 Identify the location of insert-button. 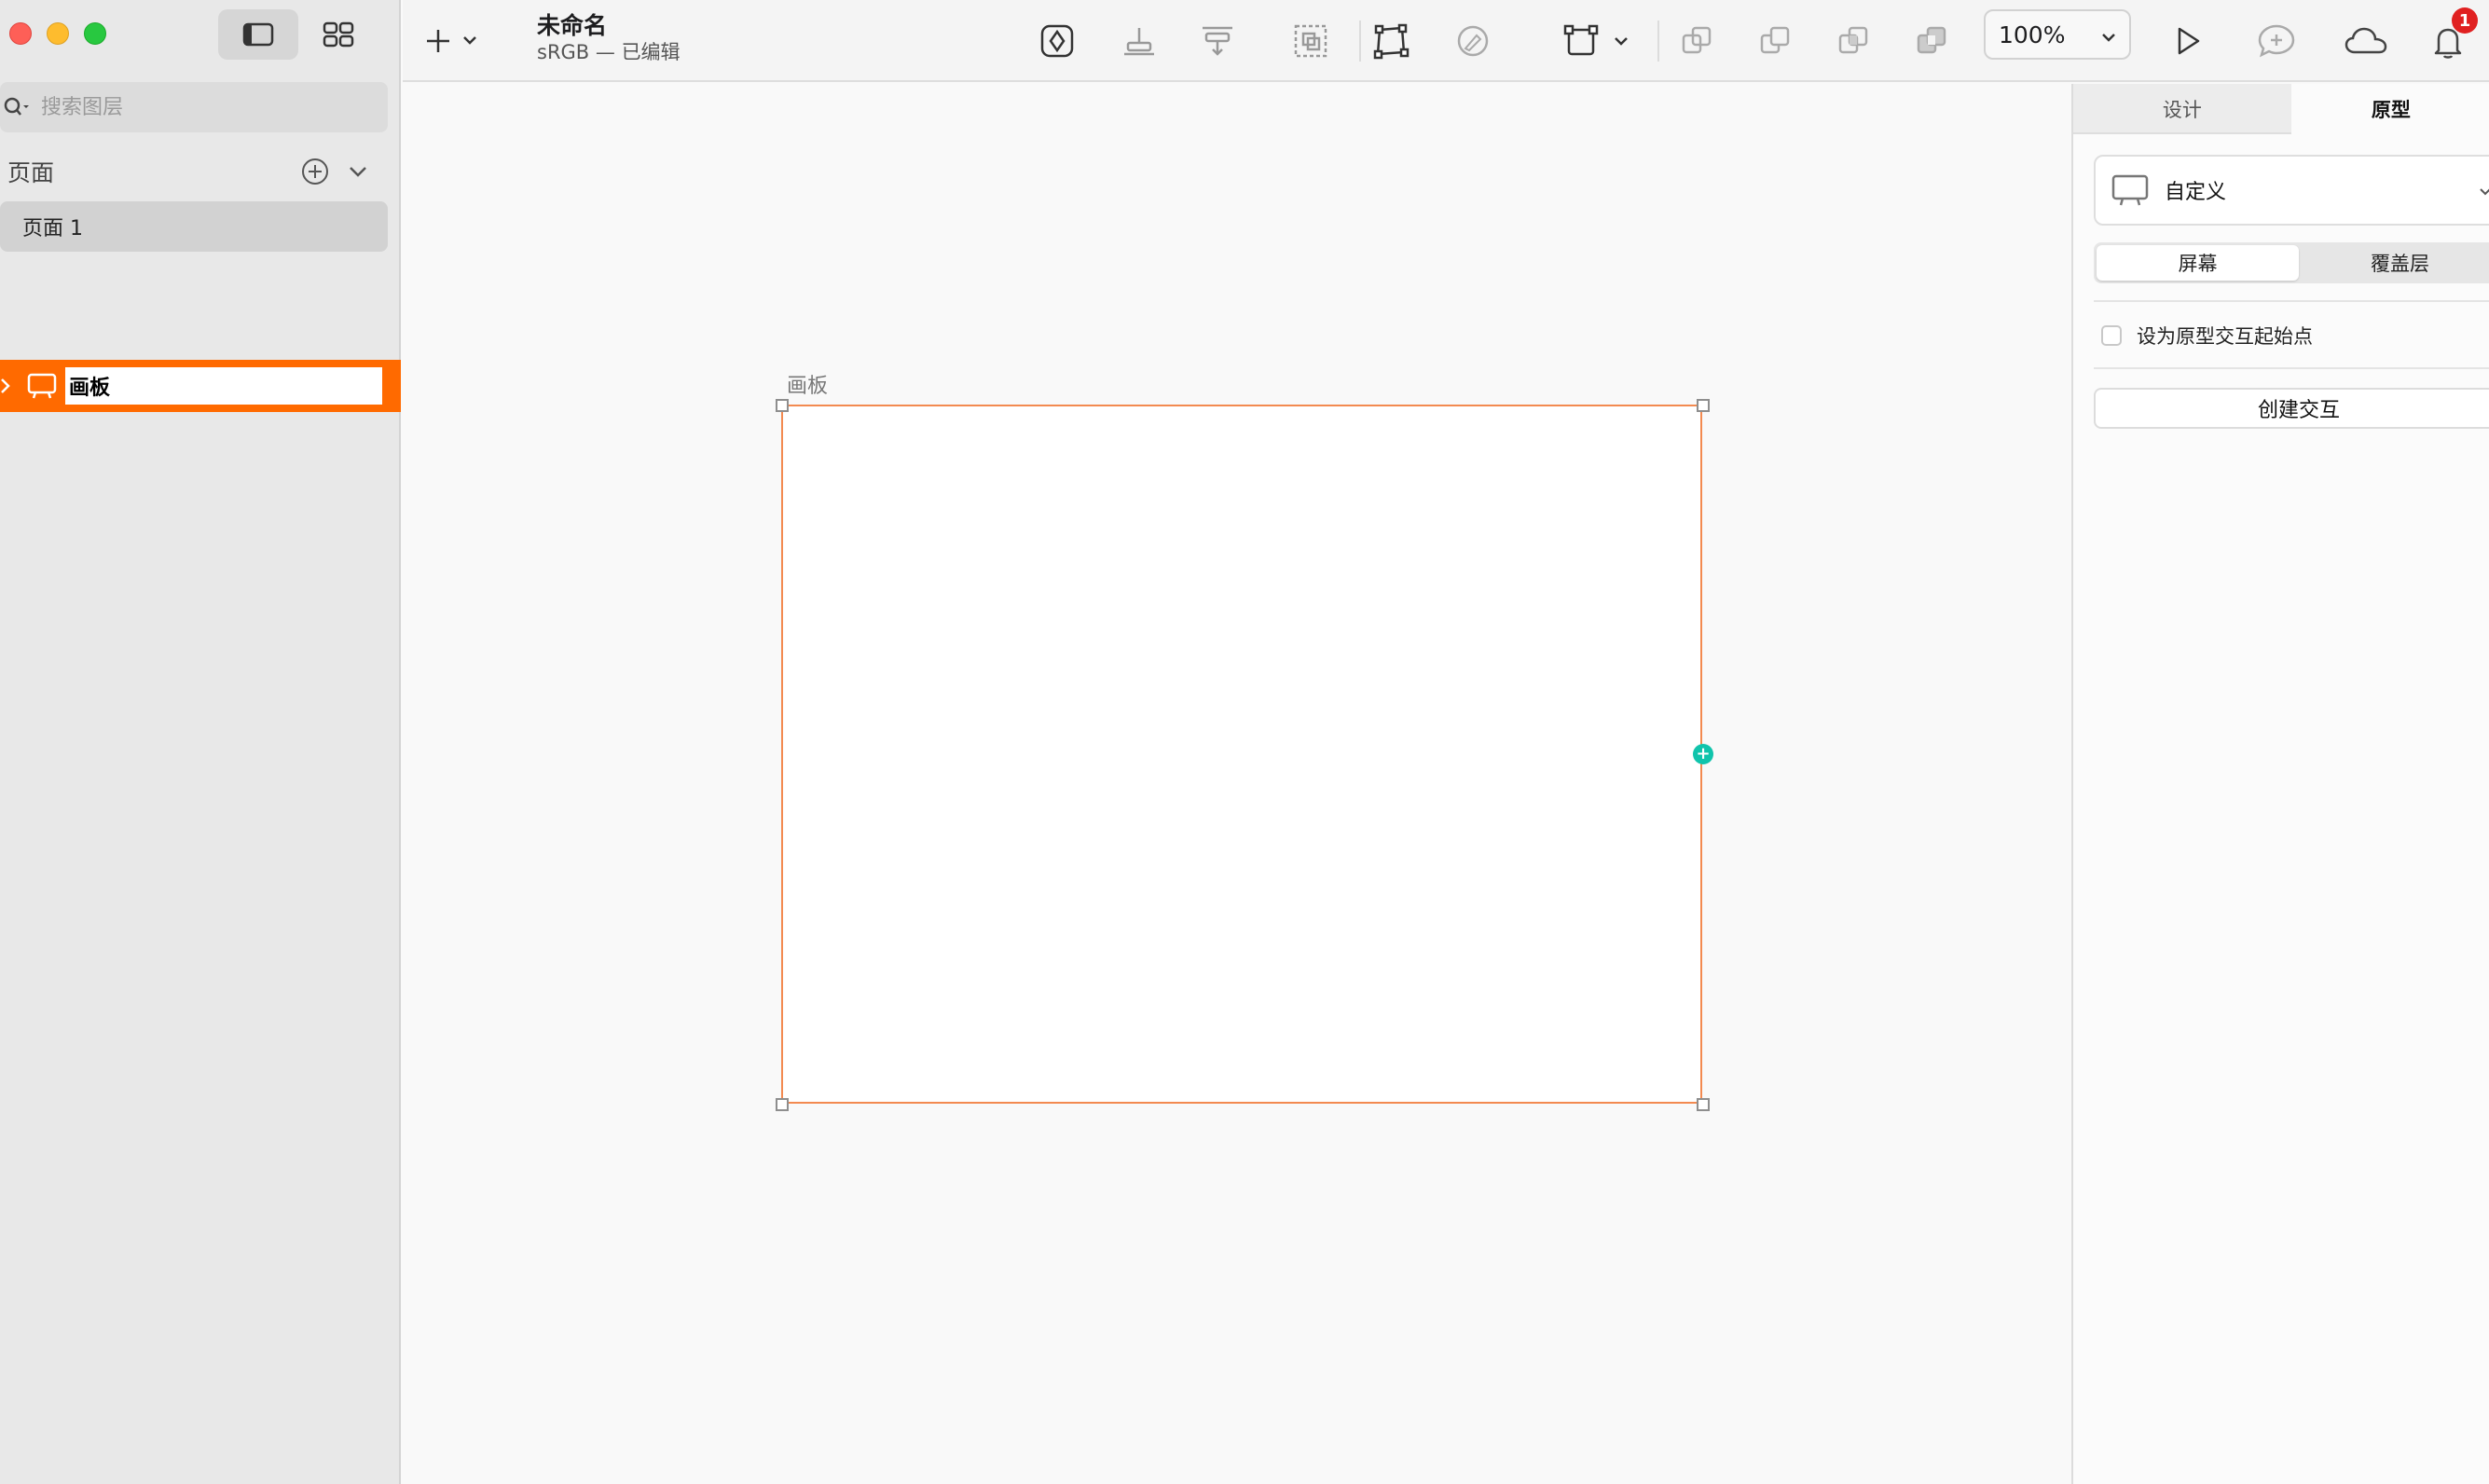
(453, 41).